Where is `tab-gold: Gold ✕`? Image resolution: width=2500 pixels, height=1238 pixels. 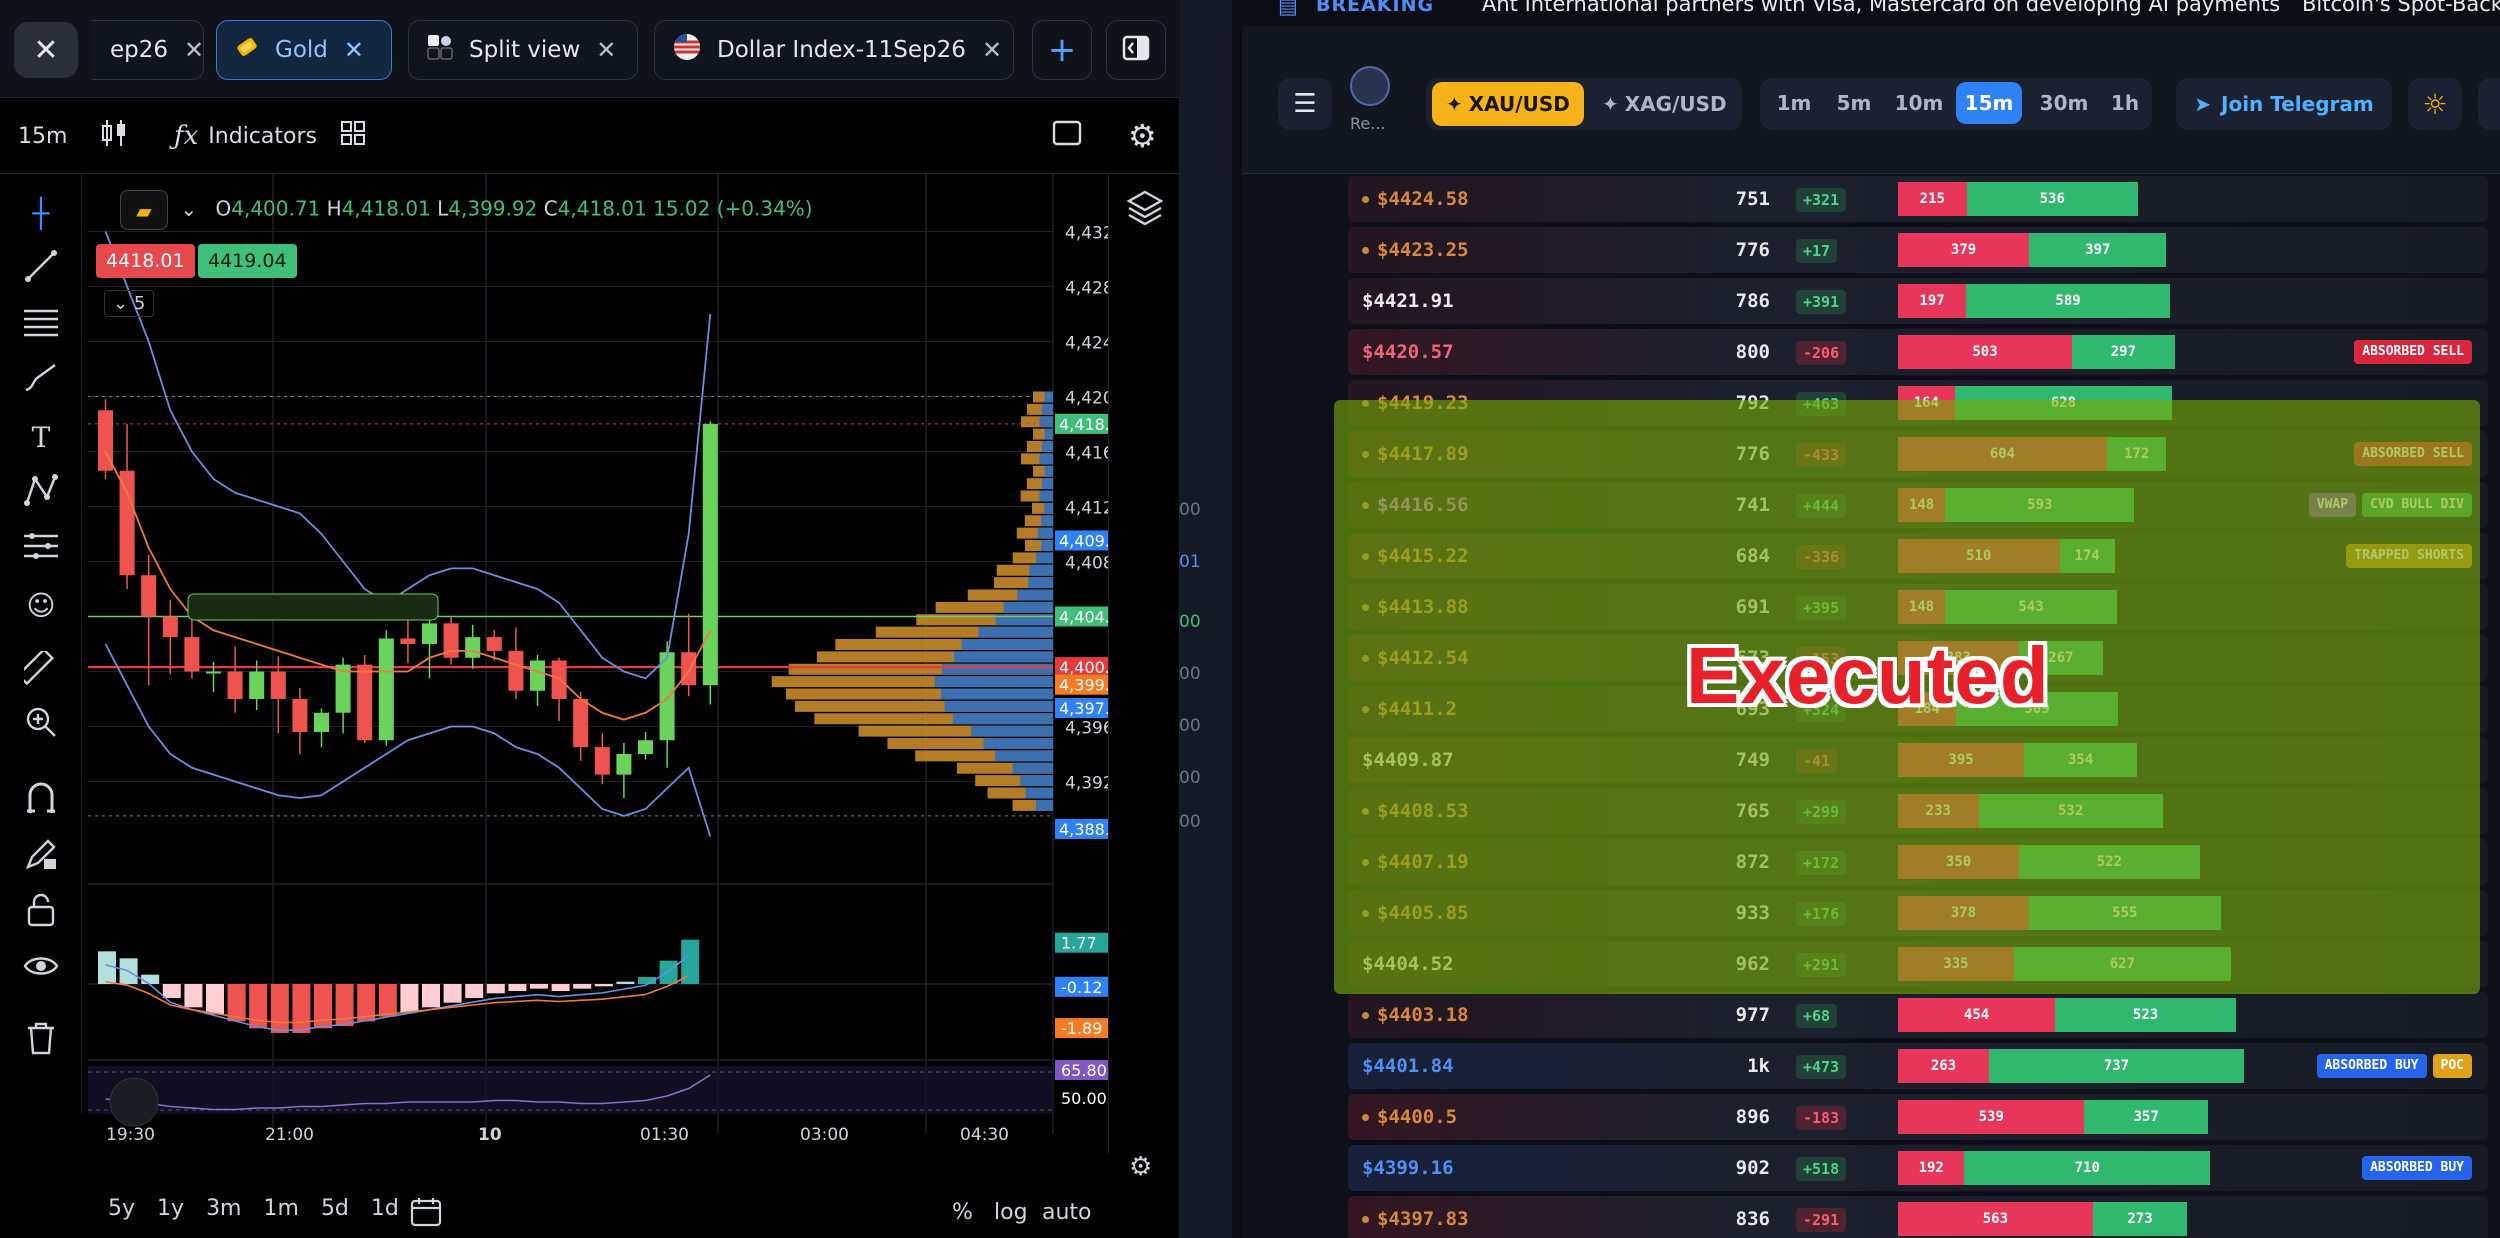 tab-gold: Gold ✕ is located at coordinates (304, 50).